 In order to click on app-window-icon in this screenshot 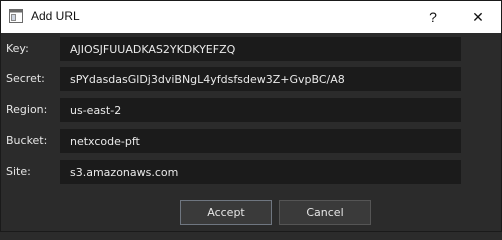, I will do `click(16, 16)`.